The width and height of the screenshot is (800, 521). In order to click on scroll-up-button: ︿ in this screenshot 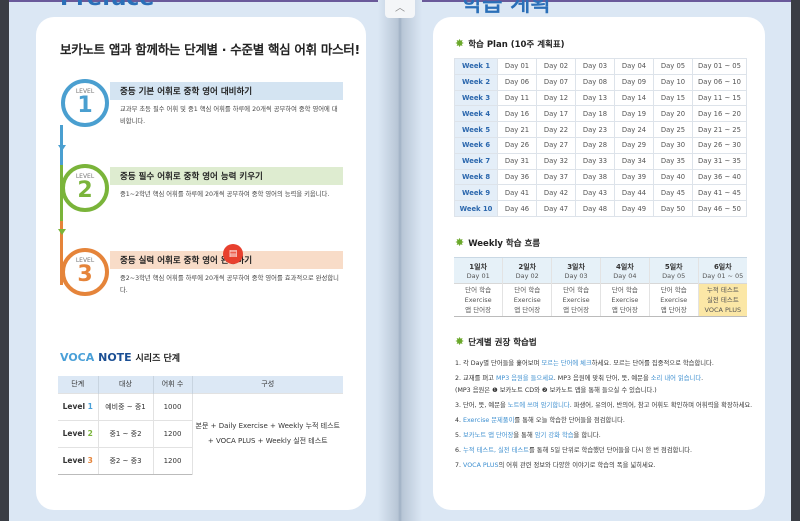, I will do `click(400, 9)`.